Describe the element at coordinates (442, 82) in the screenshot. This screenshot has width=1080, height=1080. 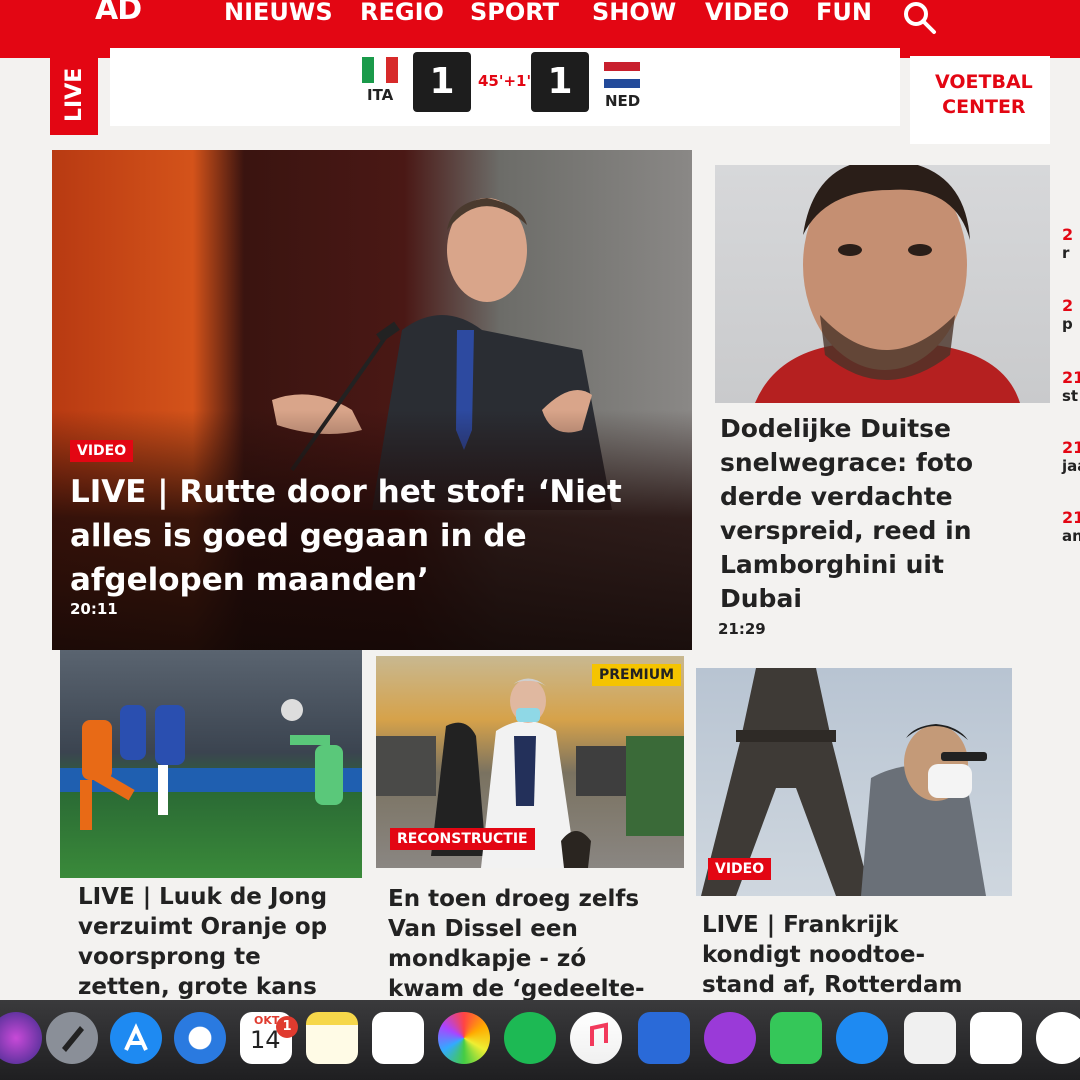
I see `home-score: 1` at that location.